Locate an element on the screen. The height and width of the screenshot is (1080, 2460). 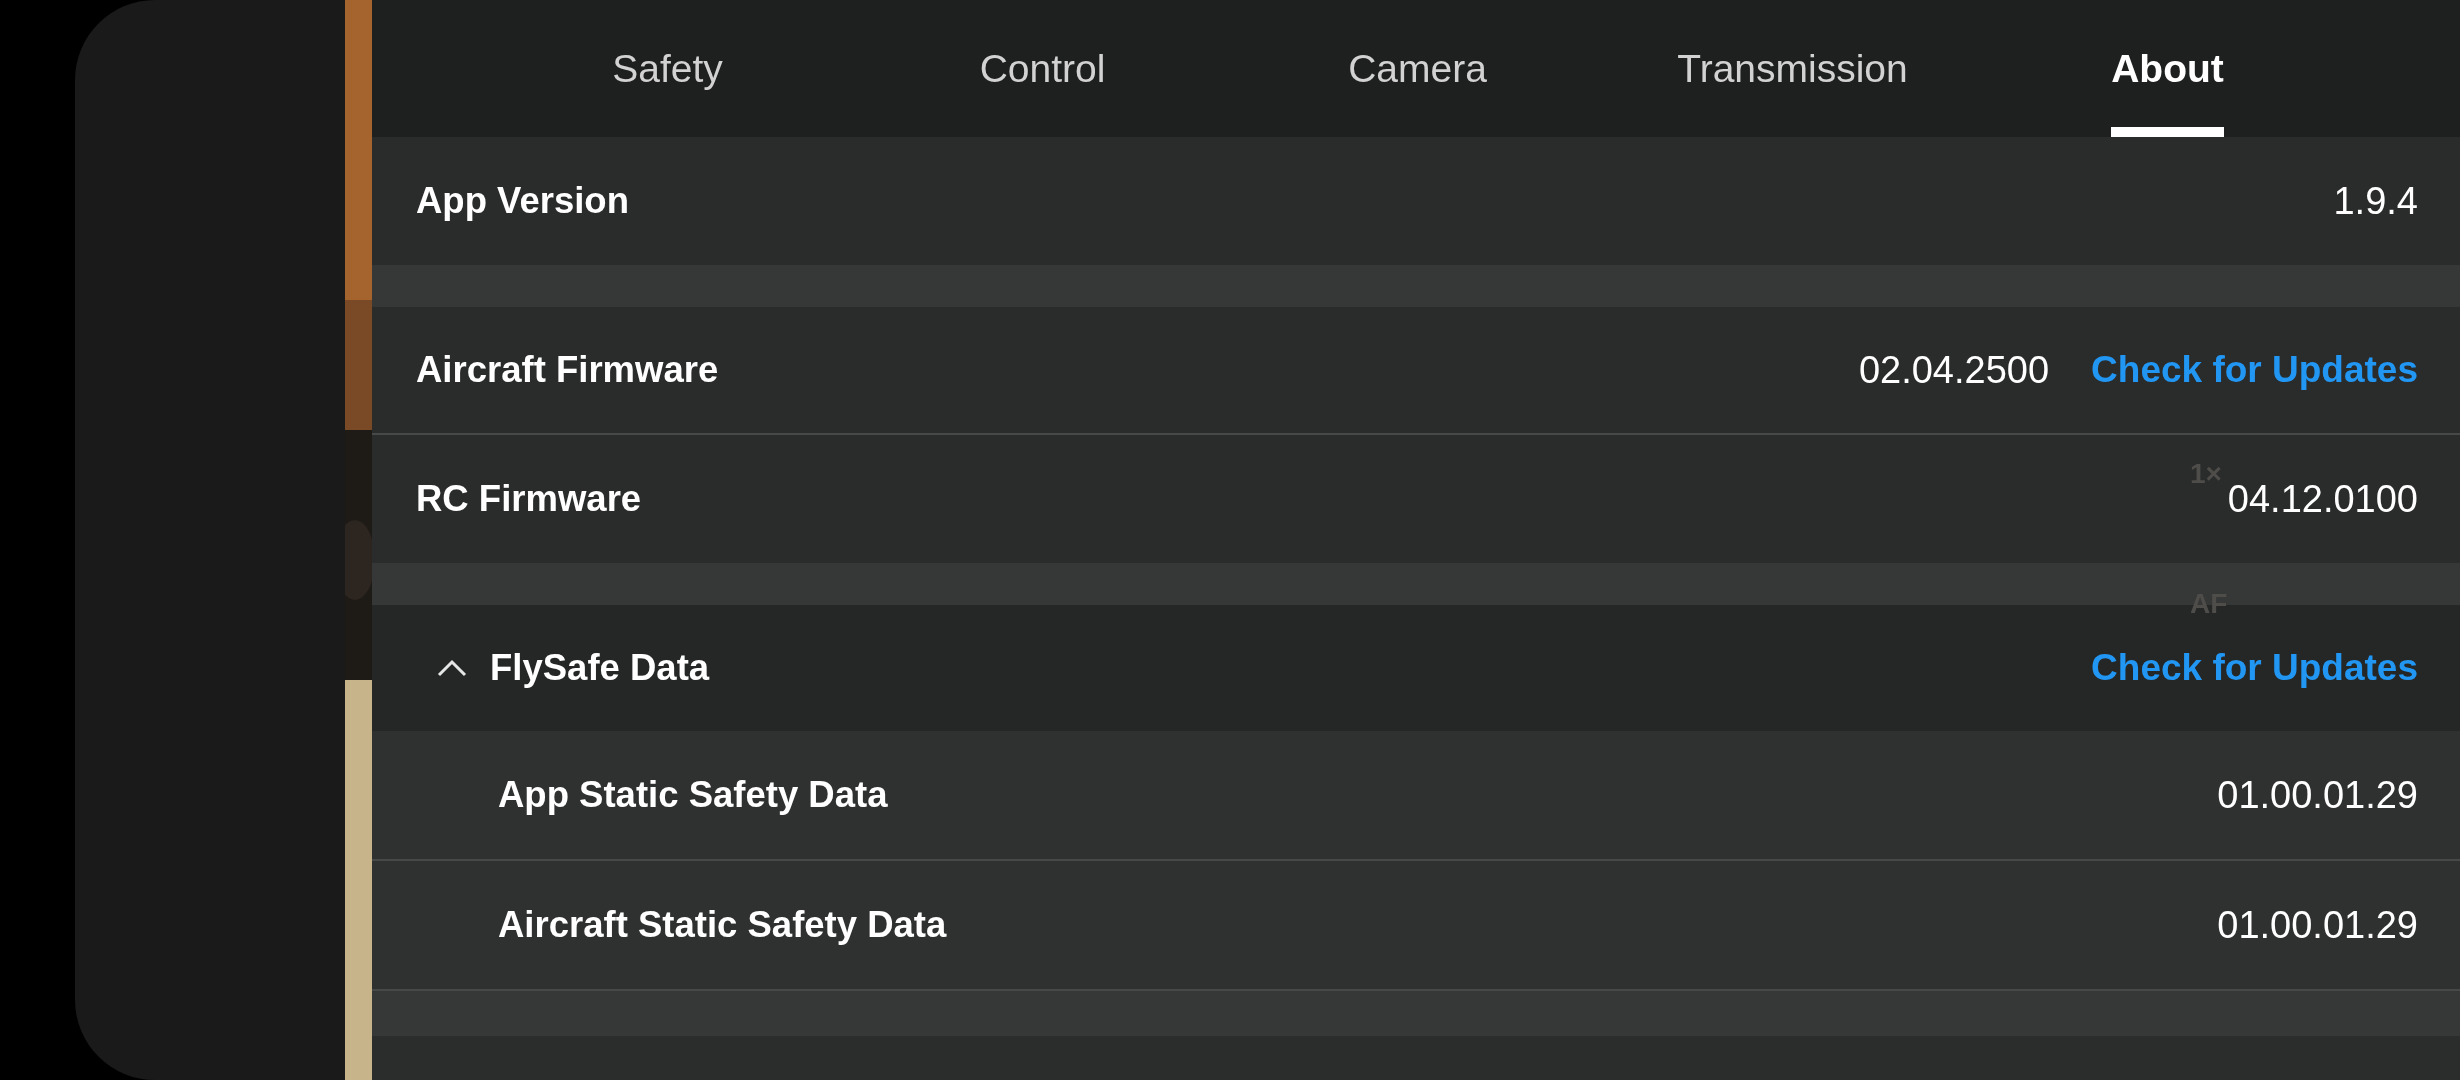
row-label: RC Firmware is located at coordinates (529, 499).